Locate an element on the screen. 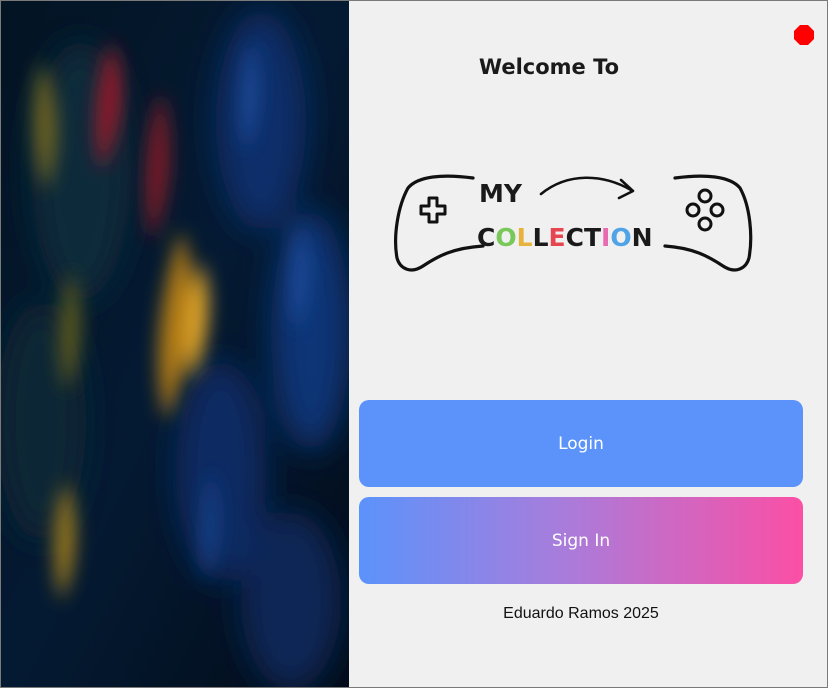  footer-credit: Eduardo Ramos 2025 is located at coordinates (581, 613).